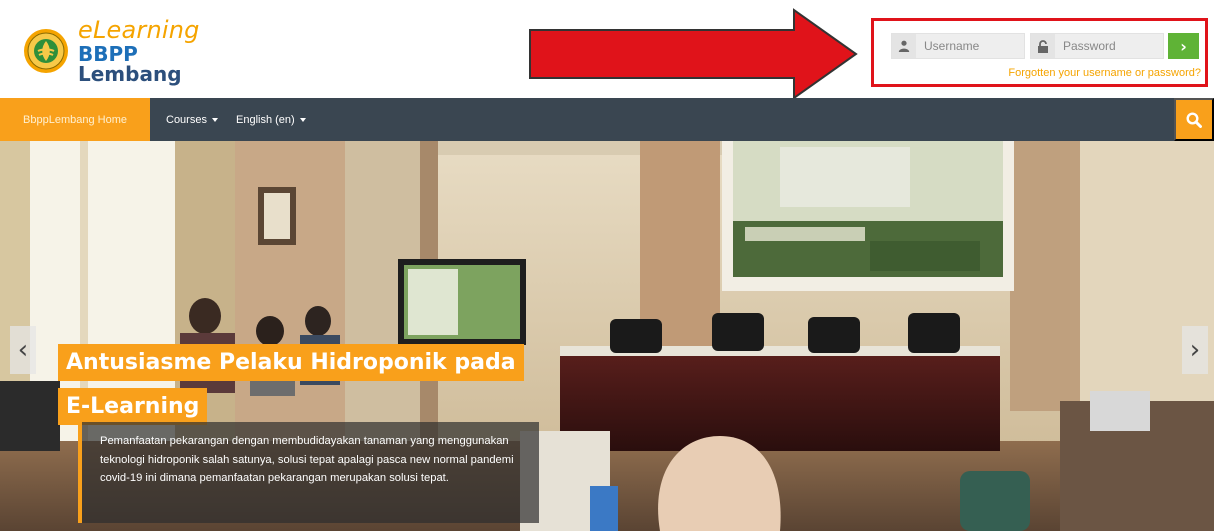 Image resolution: width=1214 pixels, height=531 pixels. I want to click on carousel-prev-button: ‹, so click(23, 350).